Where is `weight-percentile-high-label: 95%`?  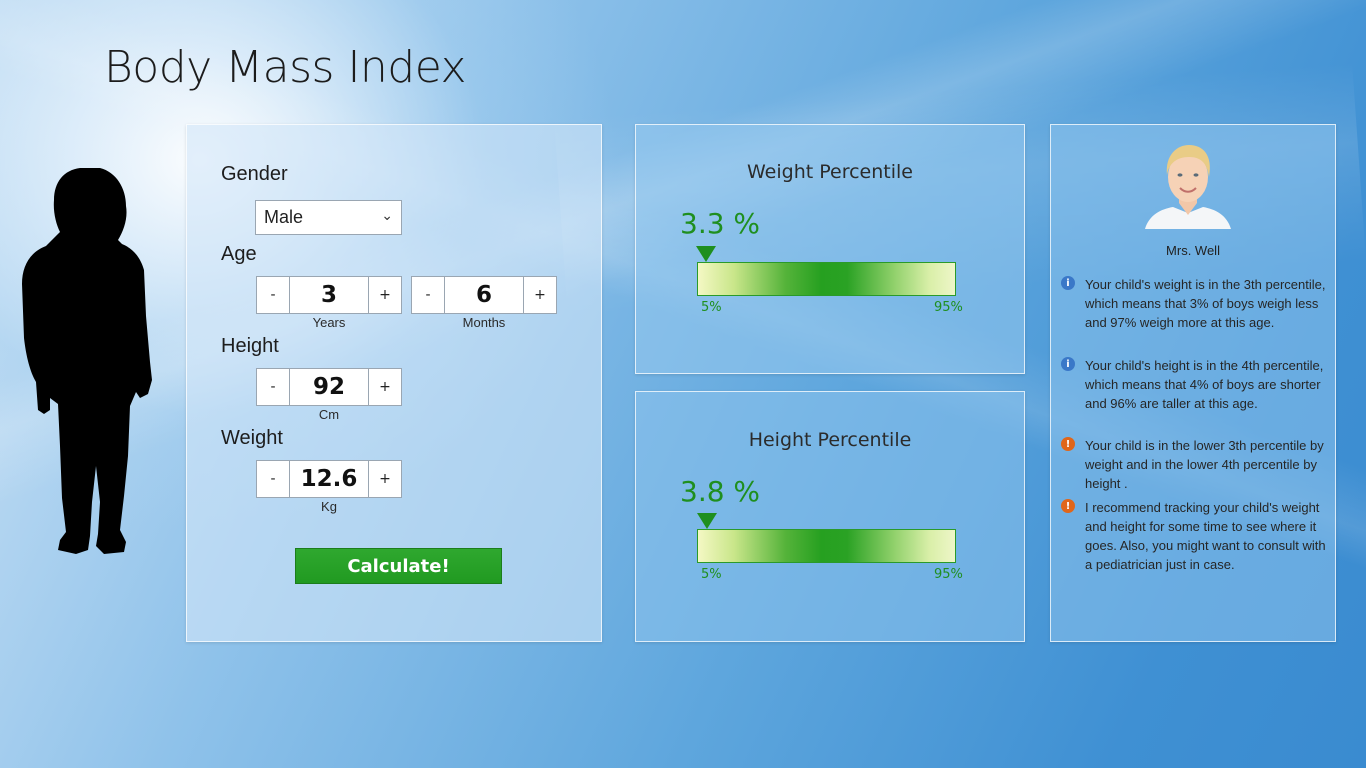
weight-percentile-high-label: 95% is located at coordinates (948, 307).